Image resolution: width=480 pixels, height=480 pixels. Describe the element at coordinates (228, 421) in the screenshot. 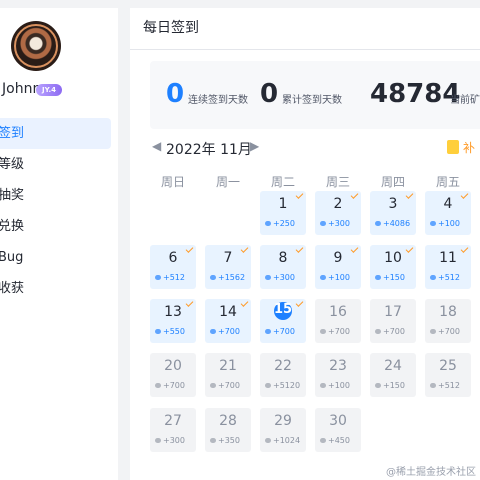

I see `calendar-day-number: 28` at that location.